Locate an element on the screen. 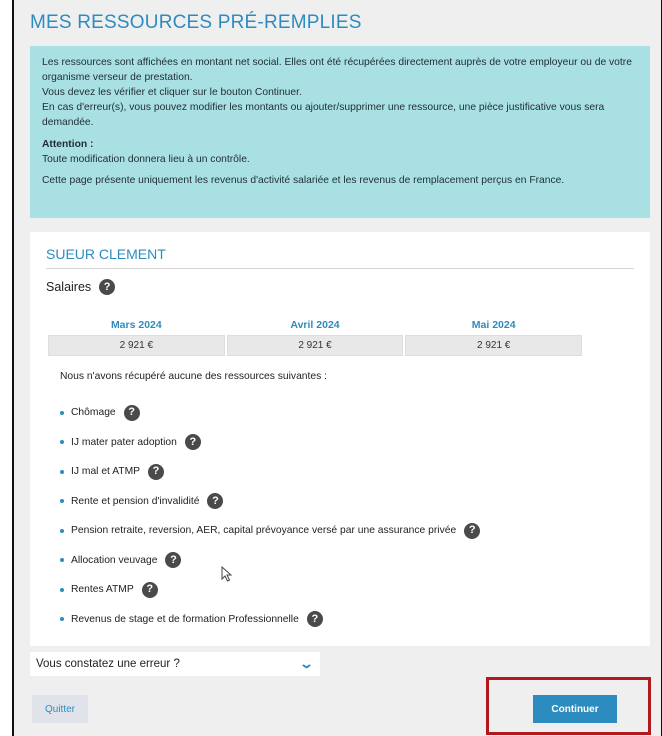 The image size is (662, 736). month-column: Mars 2024 2 921 € is located at coordinates (136, 337).